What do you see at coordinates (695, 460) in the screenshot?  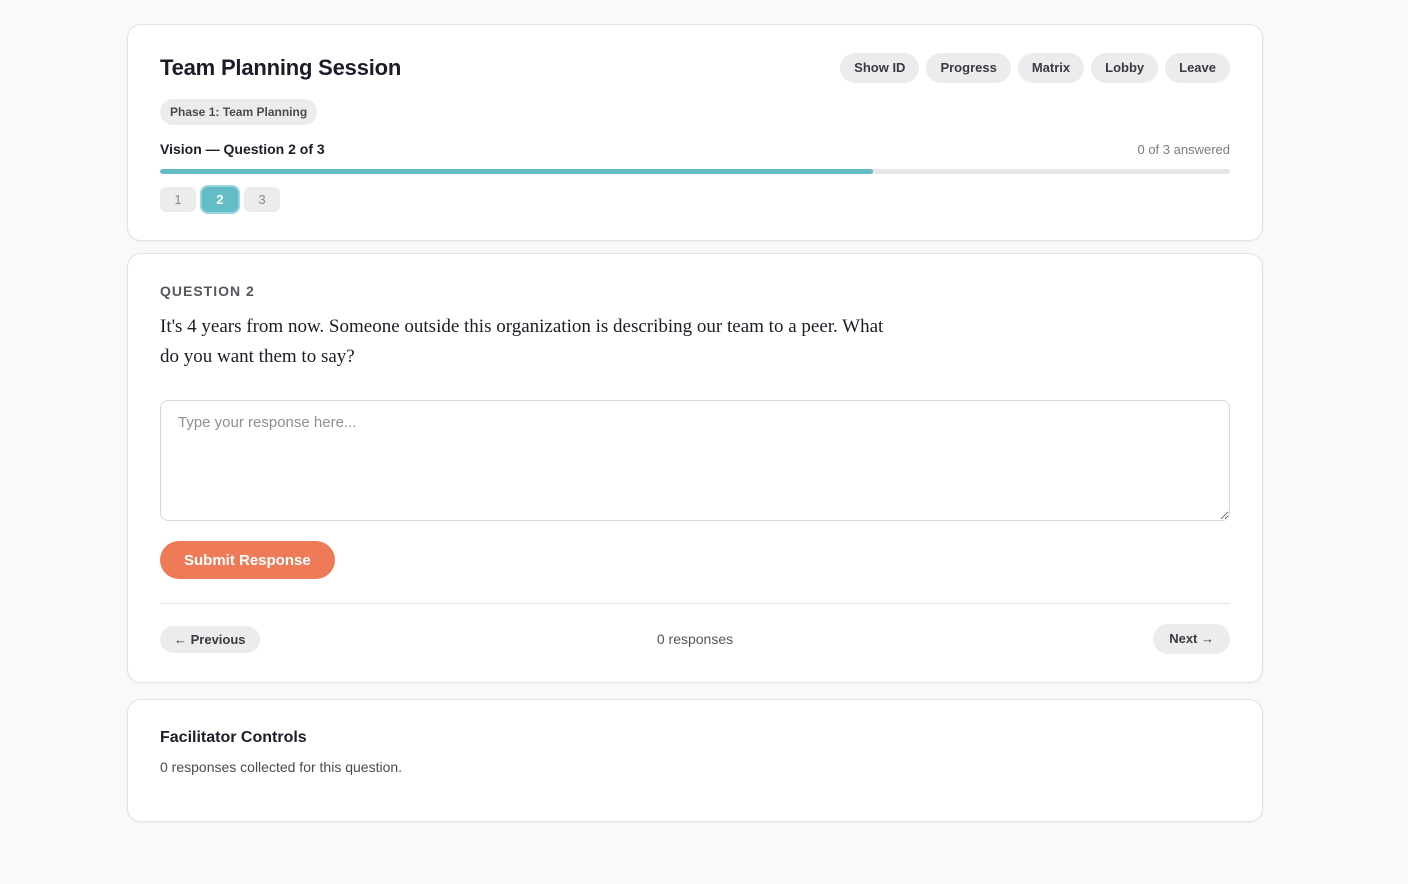 I see `response-textarea` at bounding box center [695, 460].